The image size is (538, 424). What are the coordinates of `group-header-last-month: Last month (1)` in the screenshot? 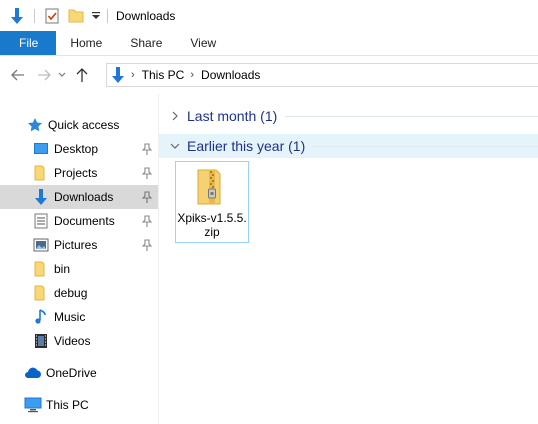 It's located at (348, 116).